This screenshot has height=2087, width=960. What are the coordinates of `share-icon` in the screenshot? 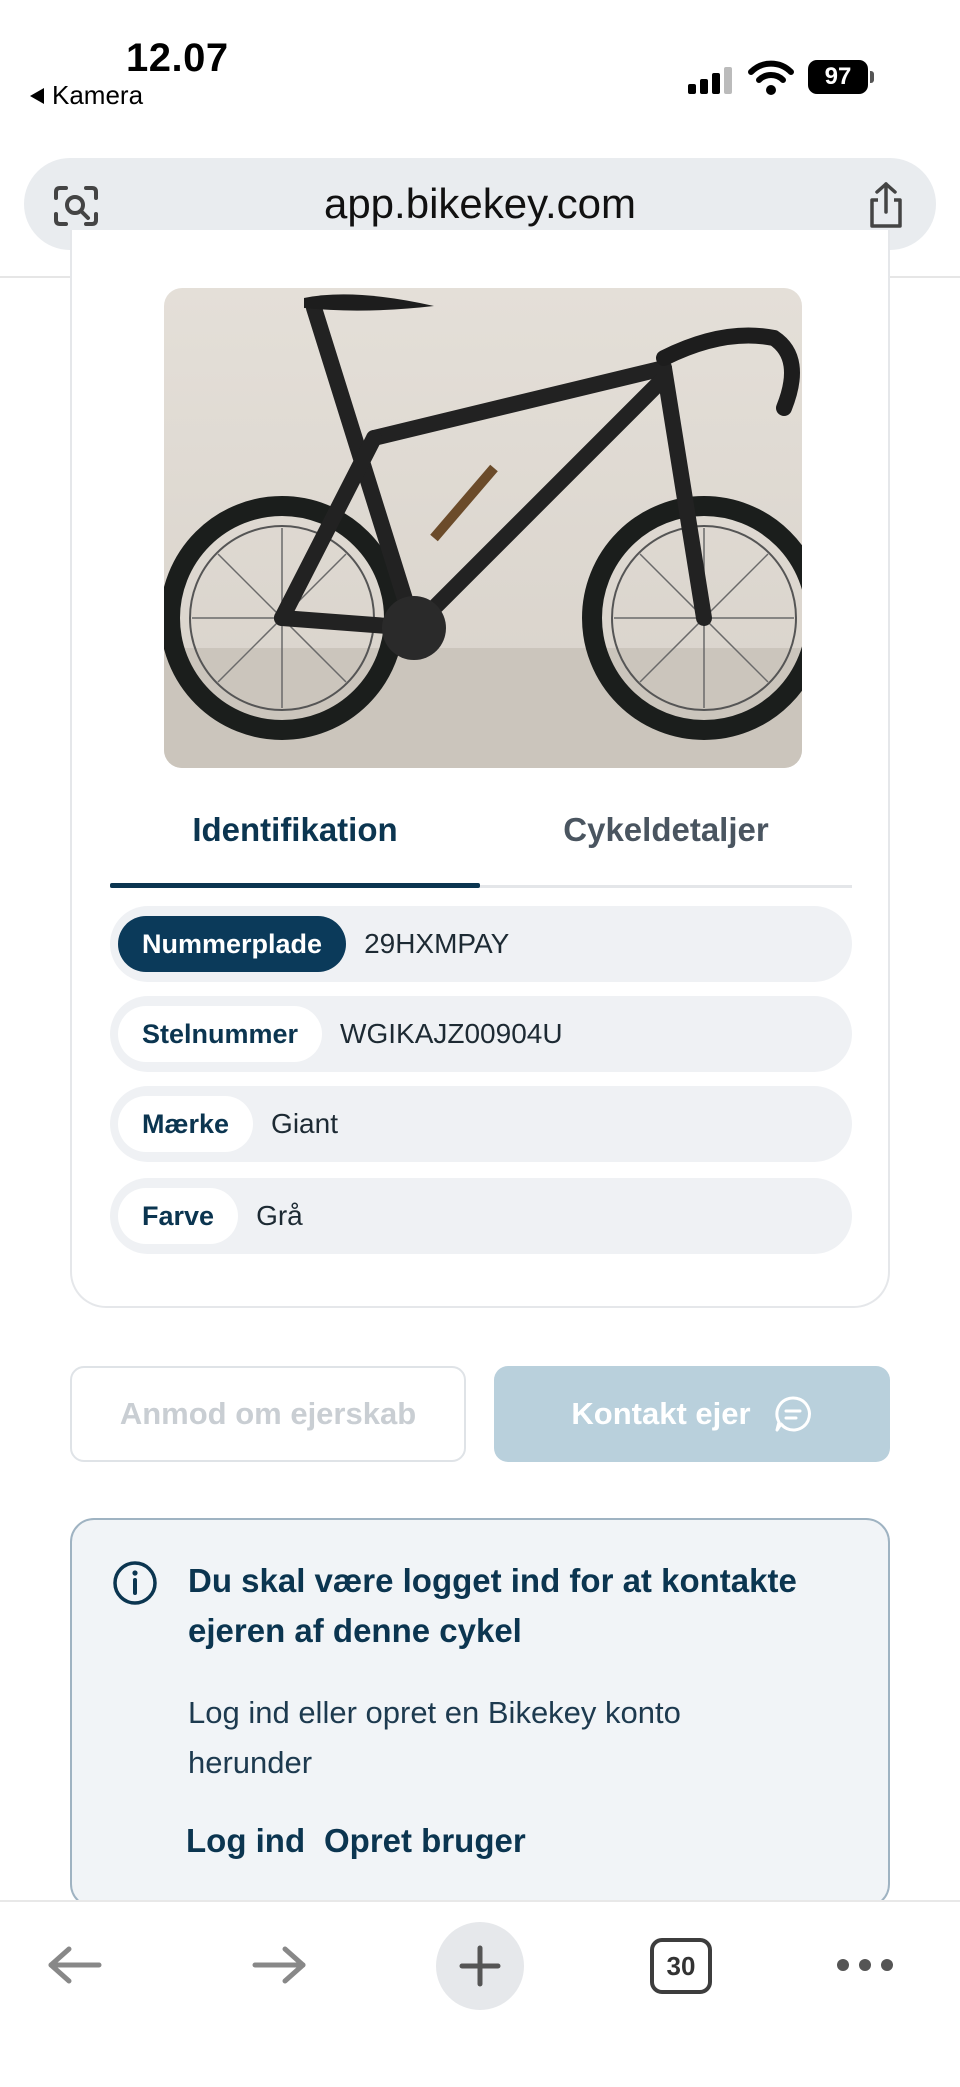 It's located at (886, 205).